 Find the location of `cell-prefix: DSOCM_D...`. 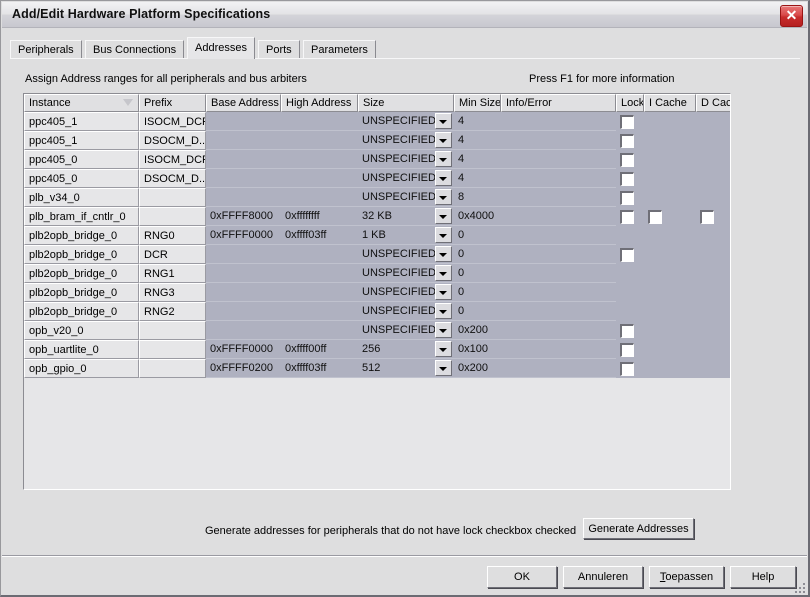

cell-prefix: DSOCM_D... is located at coordinates (172, 140).